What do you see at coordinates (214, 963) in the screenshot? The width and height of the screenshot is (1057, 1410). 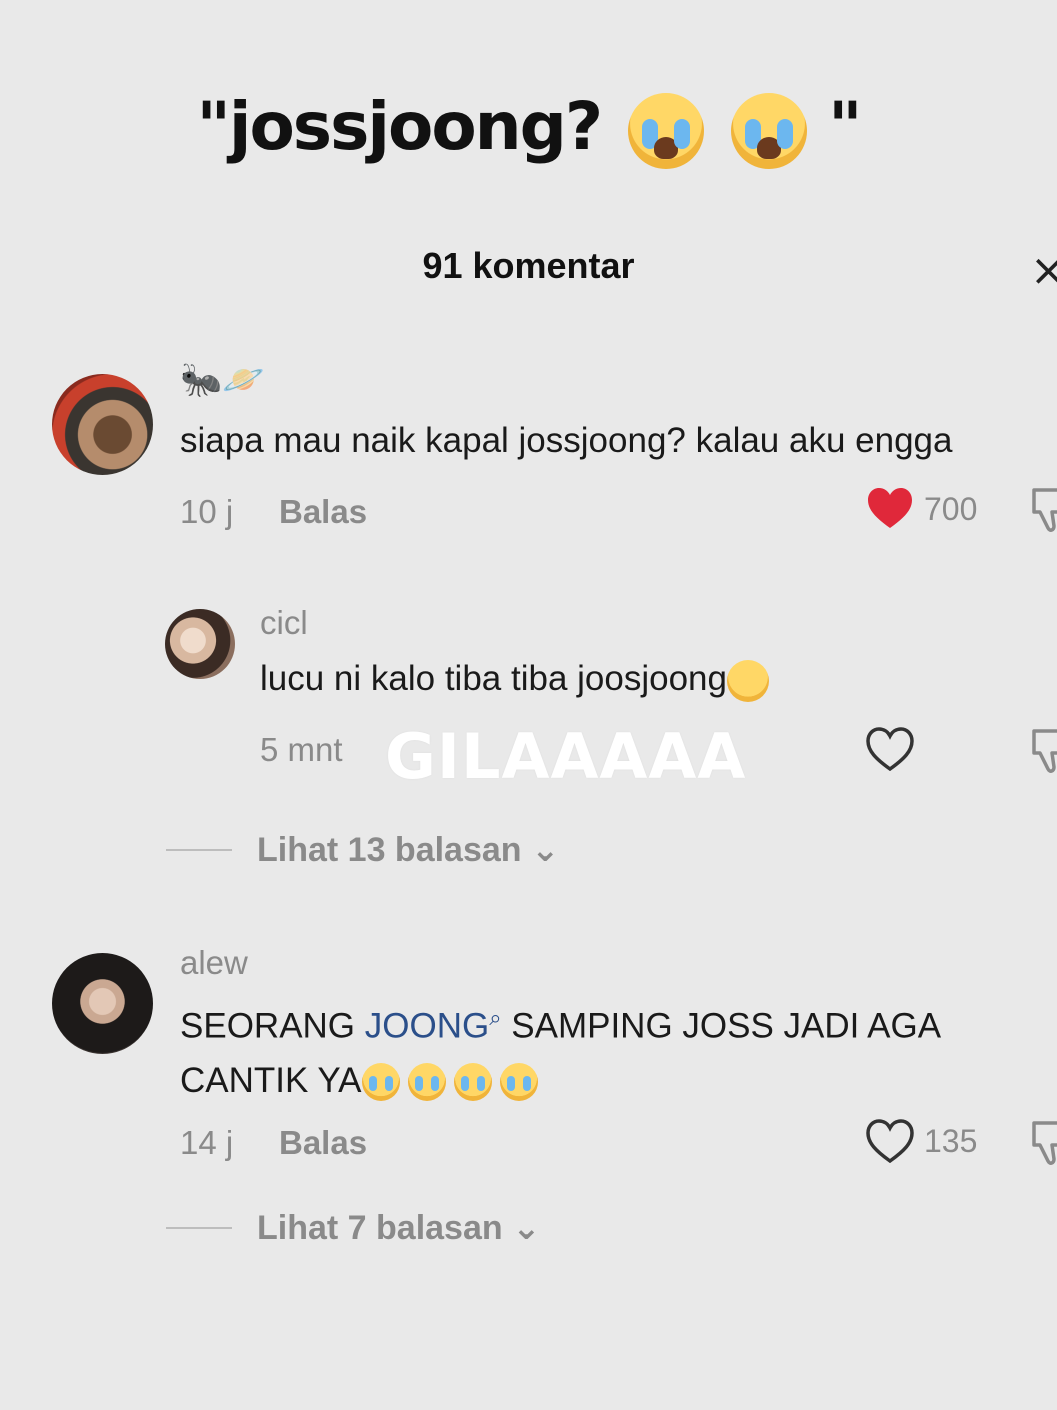 I see `comment-username: alew` at bounding box center [214, 963].